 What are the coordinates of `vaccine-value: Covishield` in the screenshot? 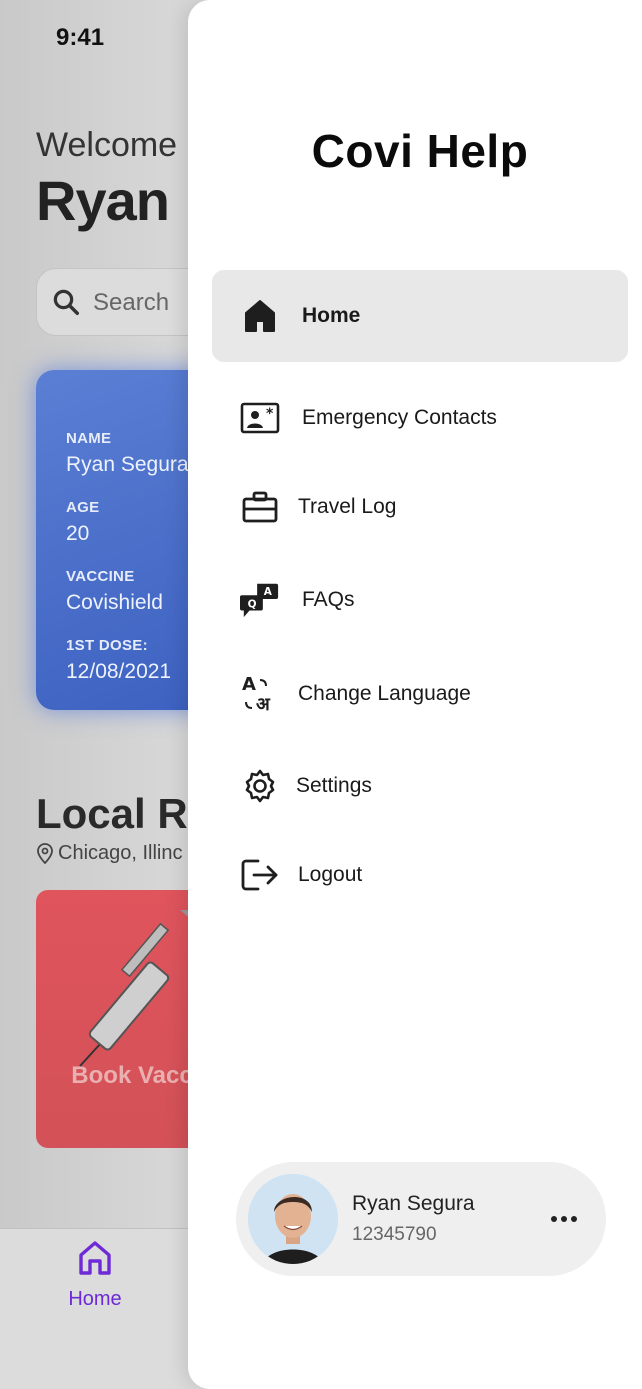 It's located at (114, 602).